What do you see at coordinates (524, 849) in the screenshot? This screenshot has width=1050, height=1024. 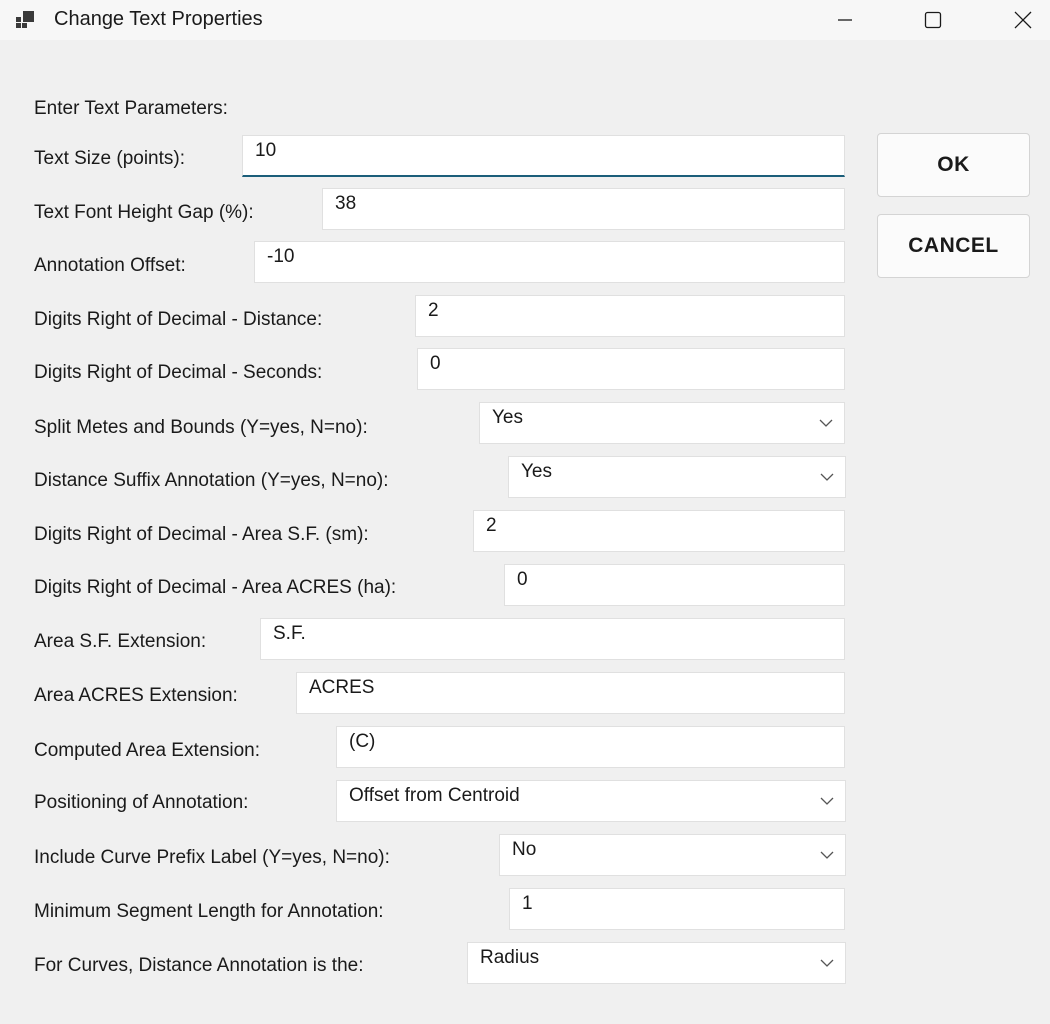 I see `curve-prefix-value: No` at bounding box center [524, 849].